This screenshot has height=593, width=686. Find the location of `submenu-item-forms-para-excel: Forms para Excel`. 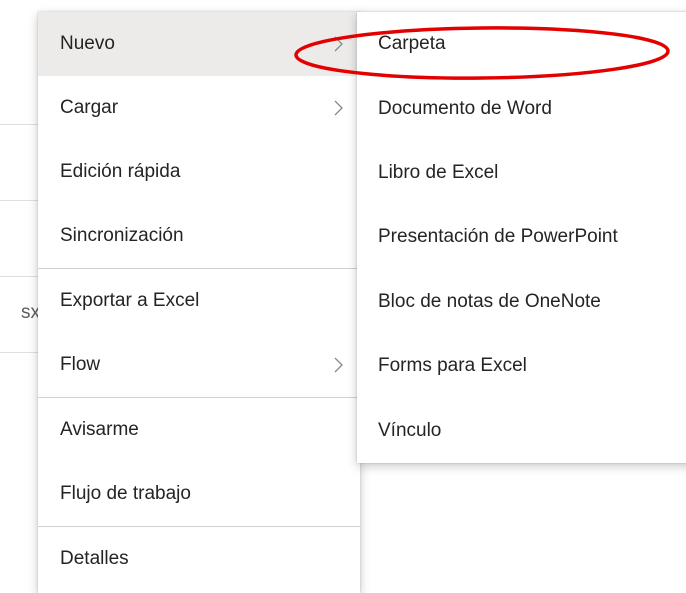

submenu-item-forms-para-excel: Forms para Excel is located at coordinates (521, 366).